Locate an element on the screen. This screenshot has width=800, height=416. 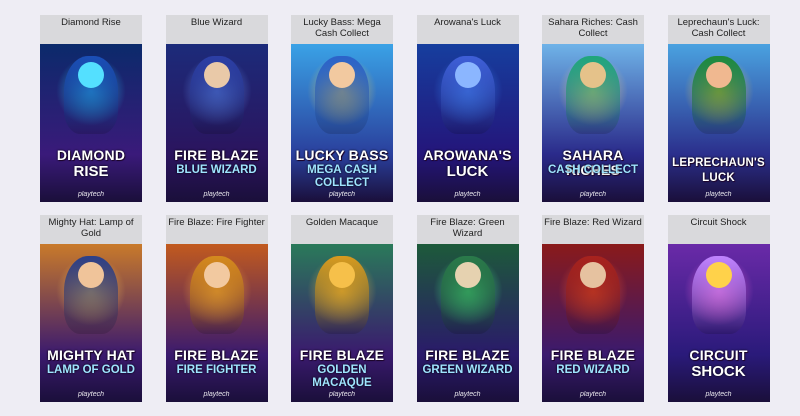
game-thumbnail: FIRE BLAZE FIRE FIGHTER playtech is located at coordinates (216, 323).